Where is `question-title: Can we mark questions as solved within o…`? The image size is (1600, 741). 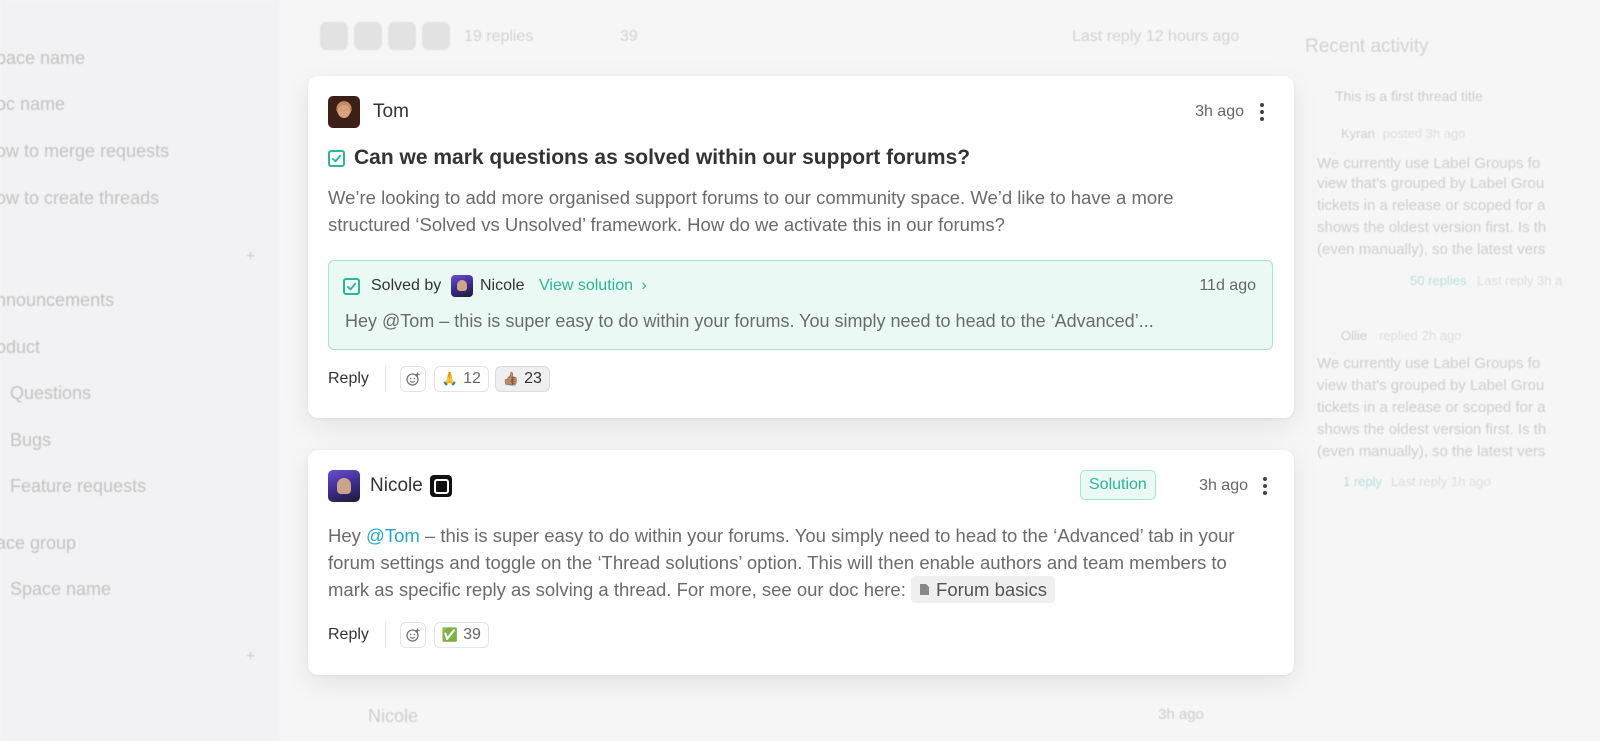 question-title: Can we mark questions as solved within o… is located at coordinates (662, 157).